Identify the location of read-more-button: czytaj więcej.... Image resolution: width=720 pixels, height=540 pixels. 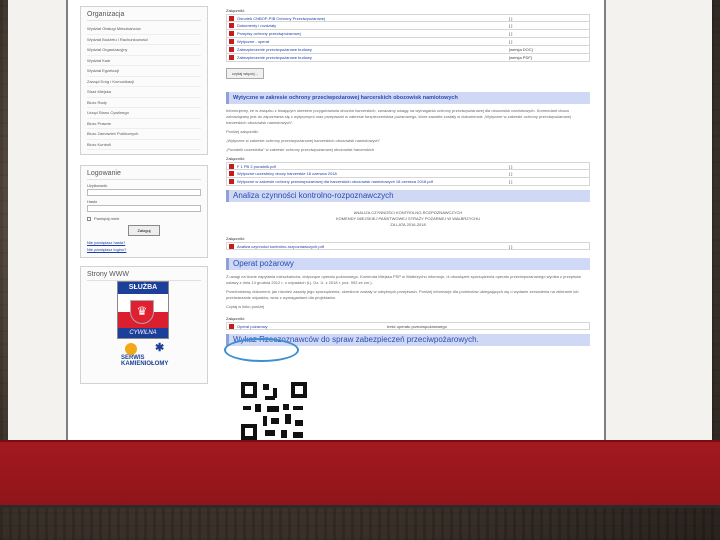
(245, 73).